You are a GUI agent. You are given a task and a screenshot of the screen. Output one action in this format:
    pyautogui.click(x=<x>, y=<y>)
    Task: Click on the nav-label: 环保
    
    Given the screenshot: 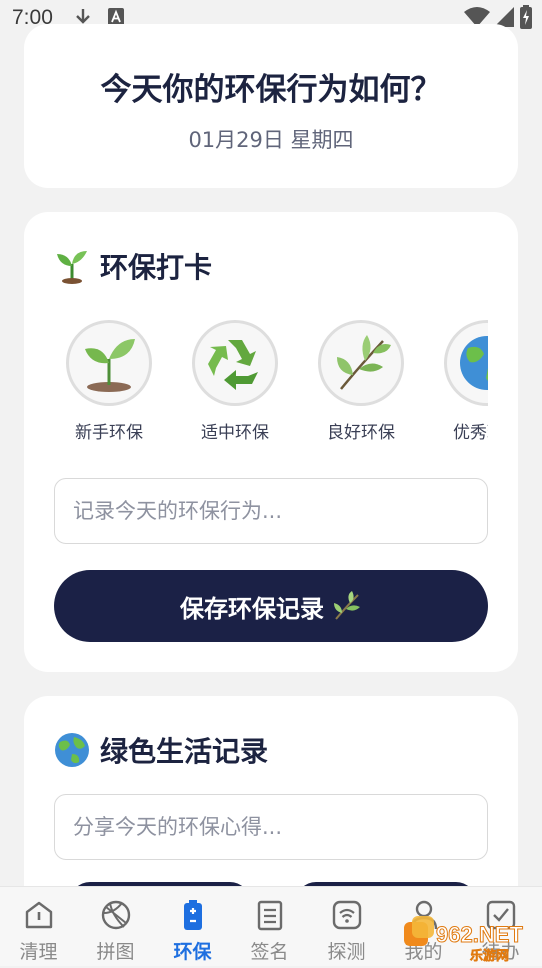 What is the action you would take?
    pyautogui.click(x=192, y=952)
    